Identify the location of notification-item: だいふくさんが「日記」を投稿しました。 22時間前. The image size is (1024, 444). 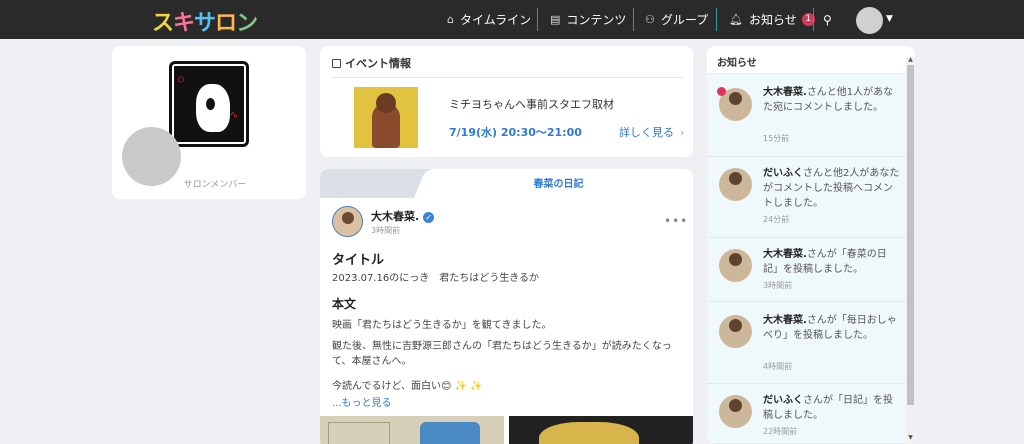
(807, 414).